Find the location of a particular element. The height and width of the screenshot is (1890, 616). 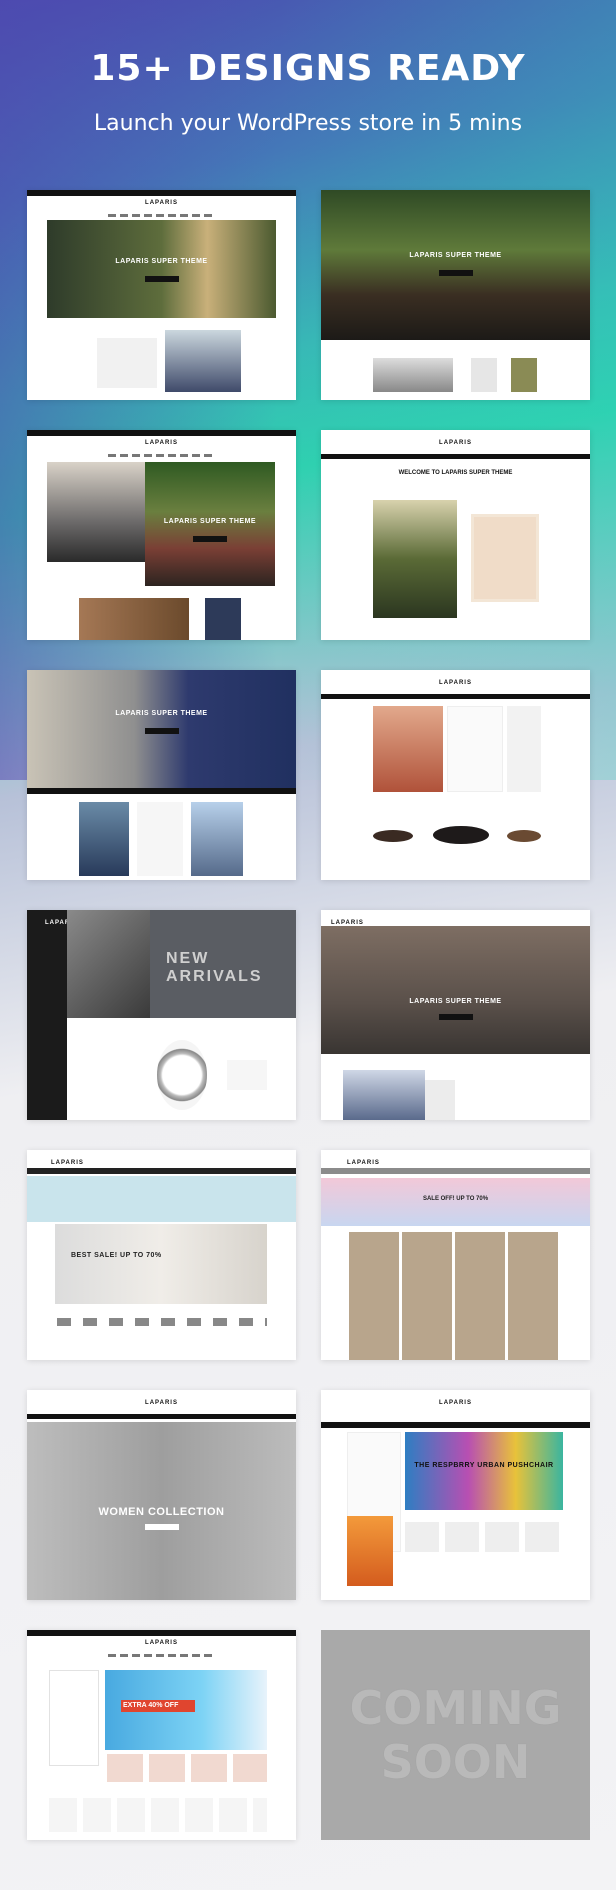

design-card-1: LAPARIS LAPARIS SUPER THEME is located at coordinates (161, 295).